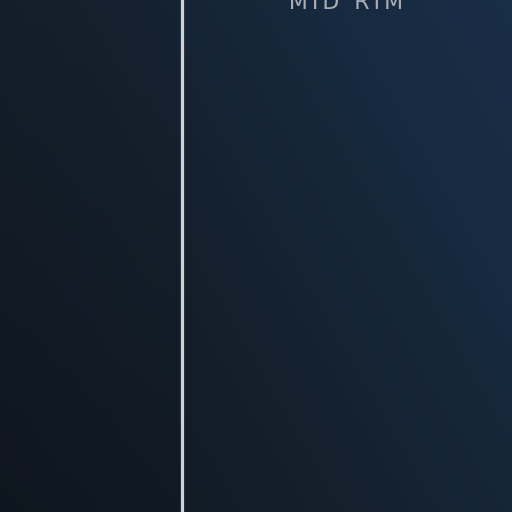  What do you see at coordinates (348, 7) in the screenshot?
I see `panel-title: MID RIM` at bounding box center [348, 7].